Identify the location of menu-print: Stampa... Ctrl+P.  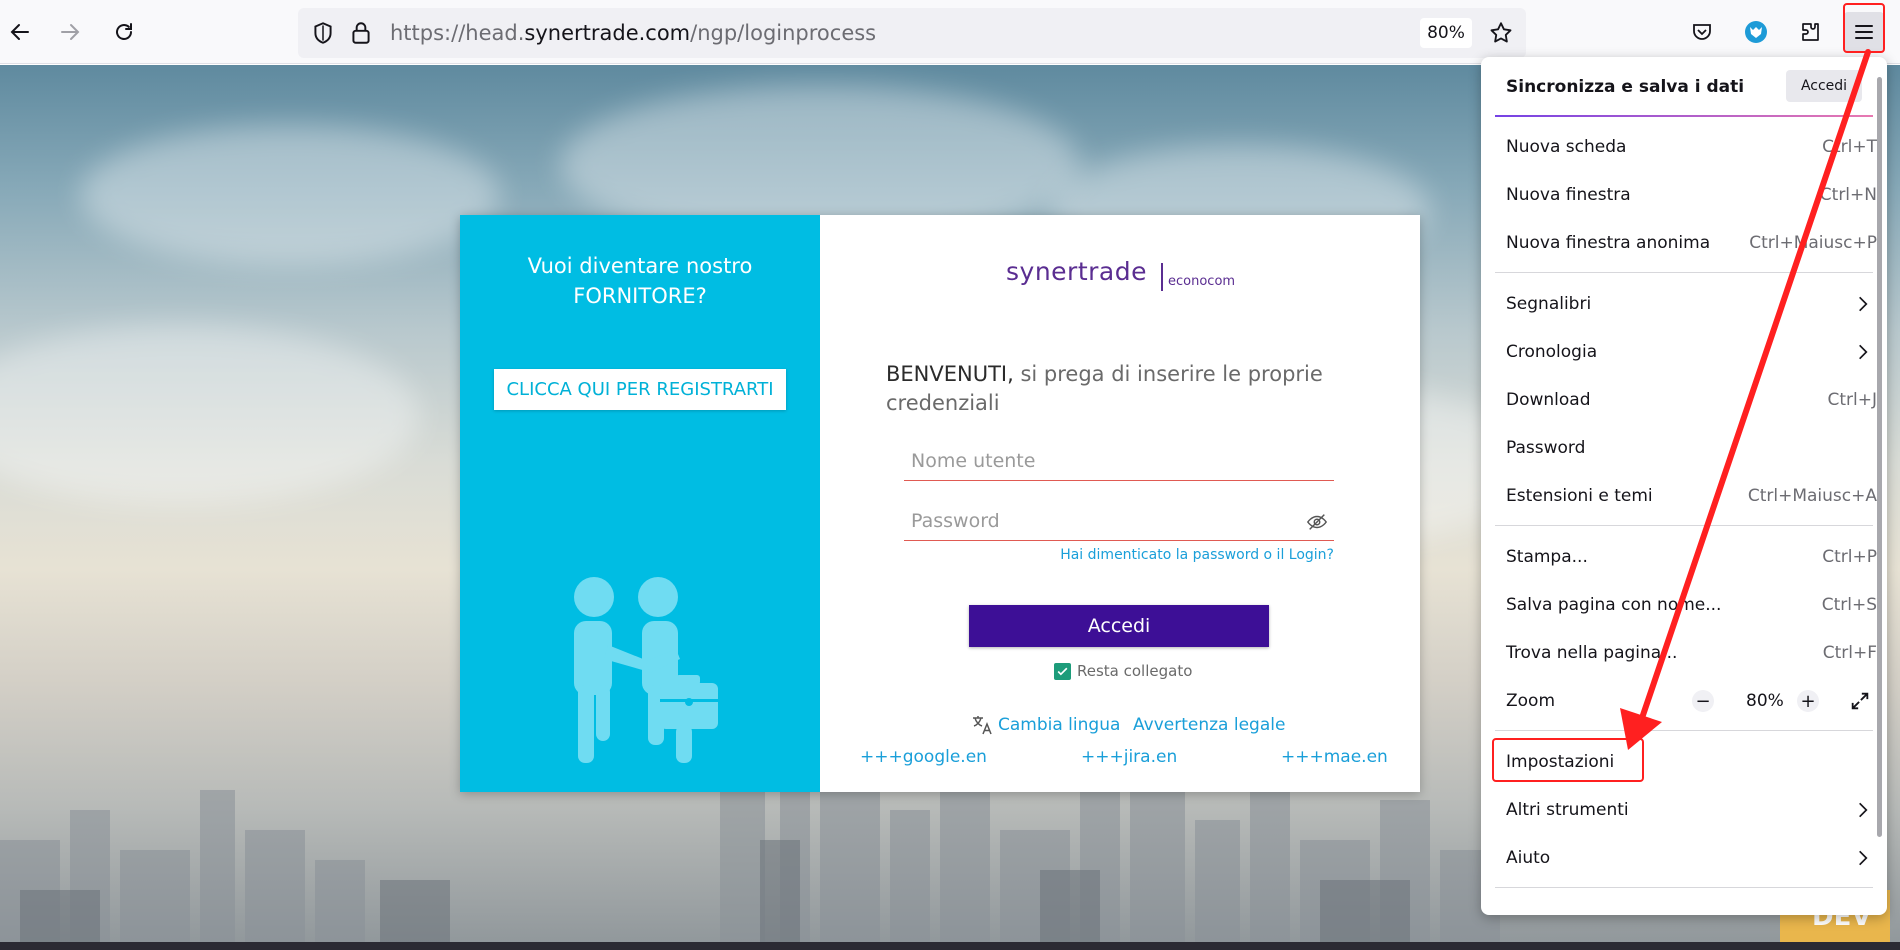
(1684, 557).